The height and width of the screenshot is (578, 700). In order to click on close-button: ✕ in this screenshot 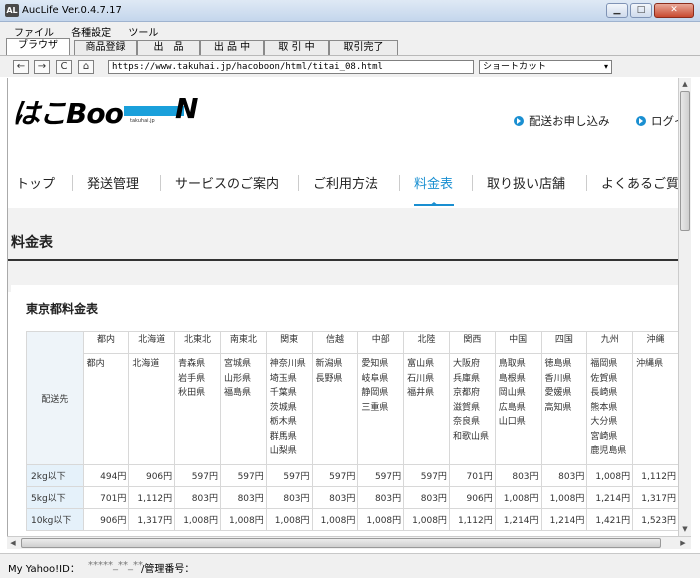, I will do `click(674, 10)`.